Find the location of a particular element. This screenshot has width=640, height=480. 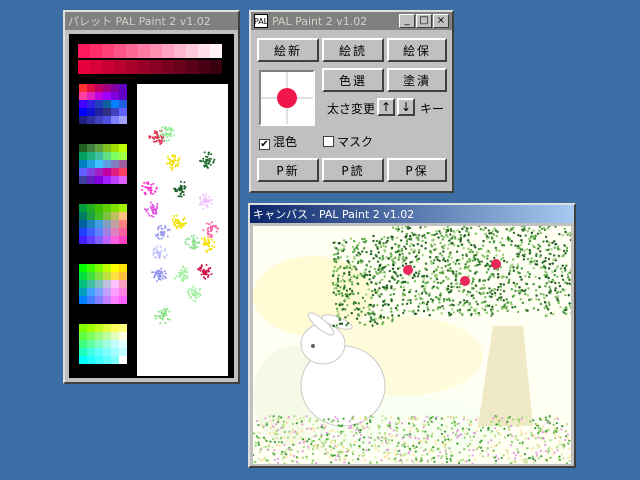

close-icon: × is located at coordinates (441, 21).